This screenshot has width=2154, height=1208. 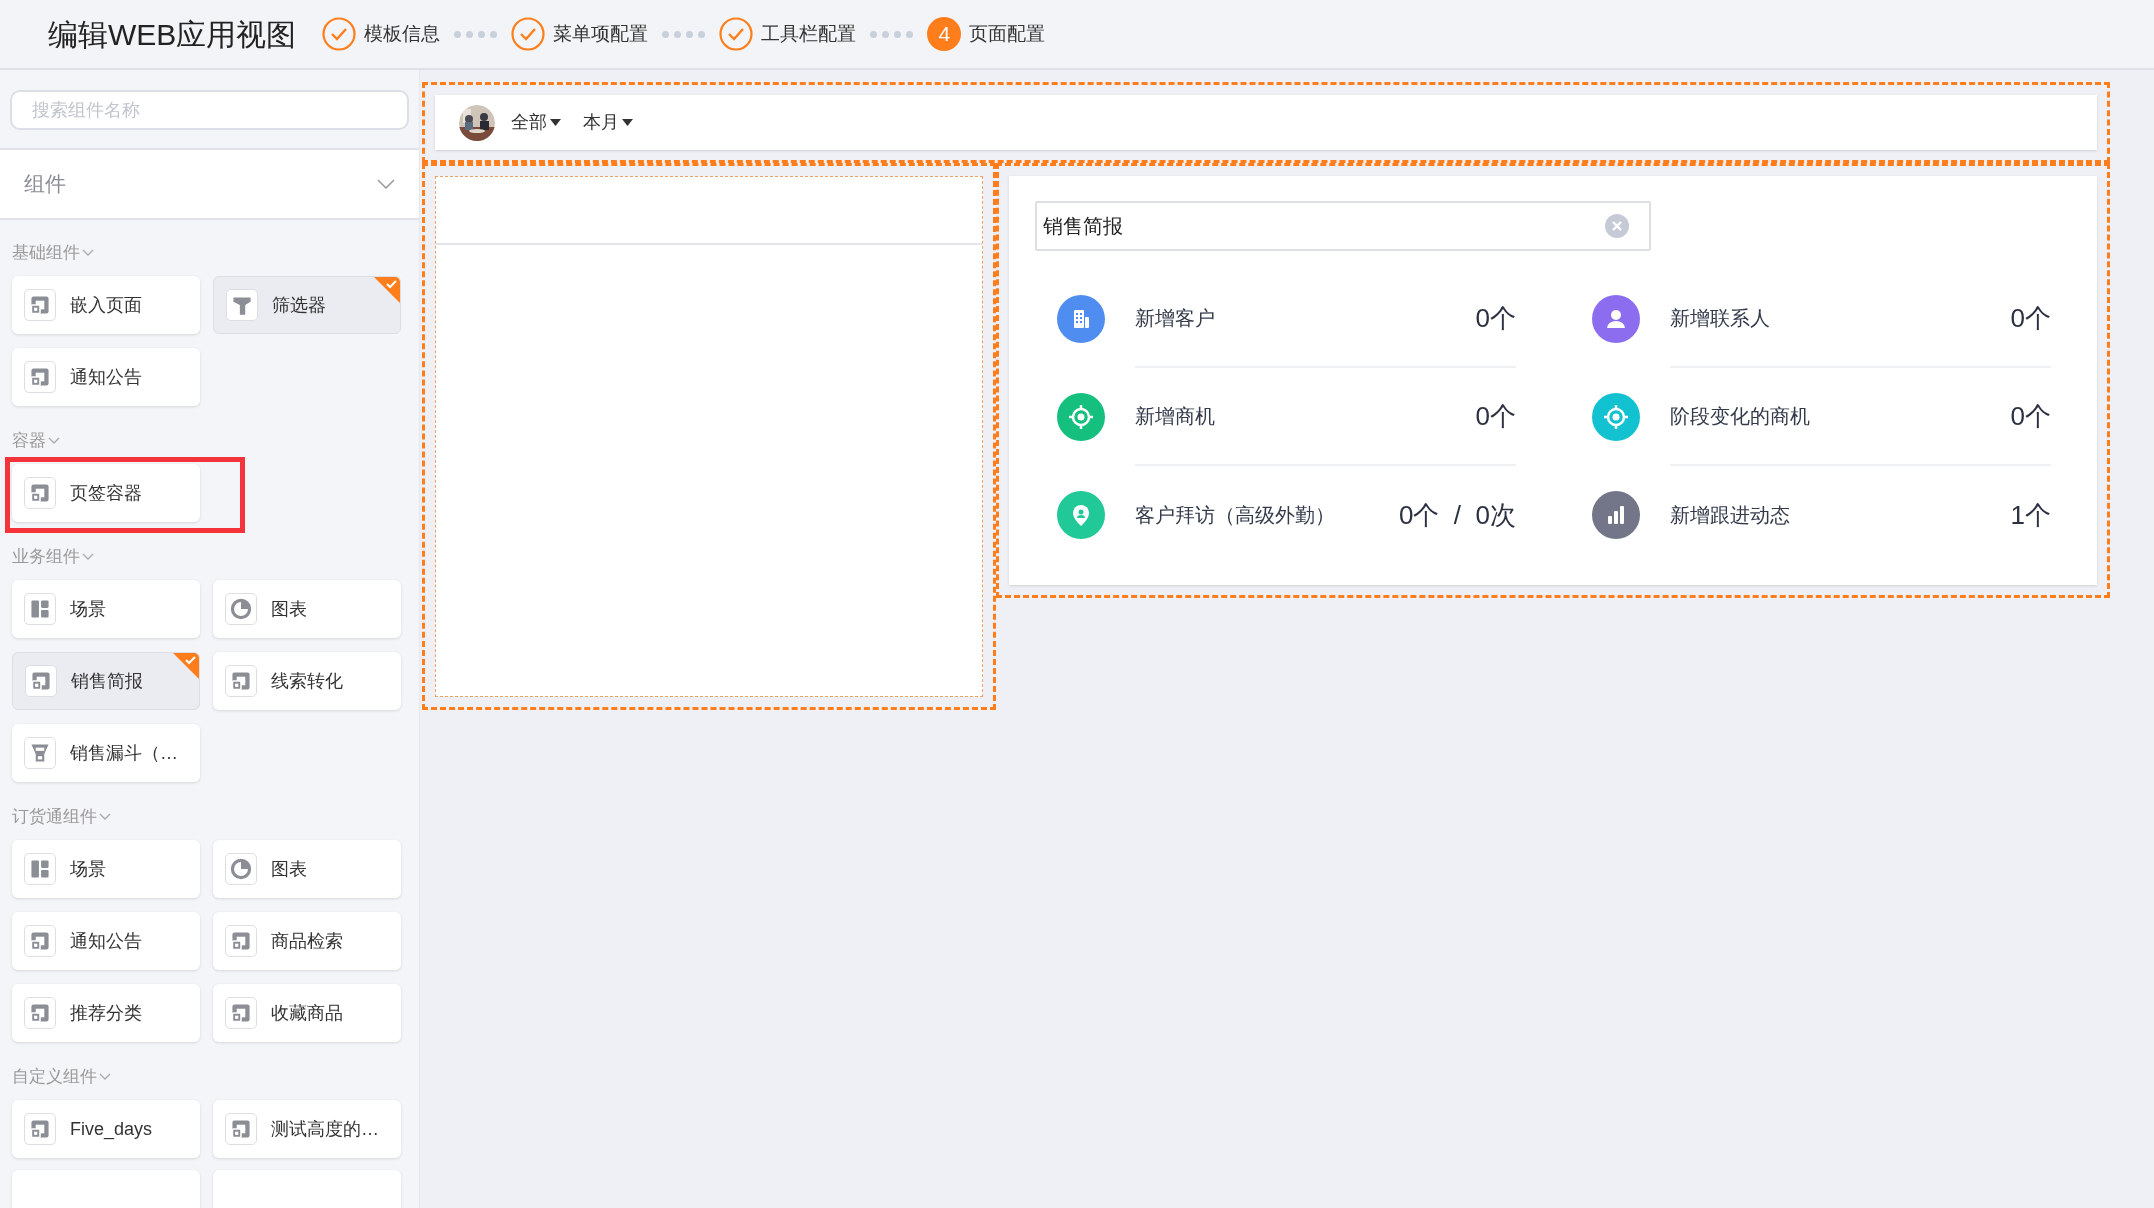 What do you see at coordinates (106, 1013) in the screenshot?
I see `component-card: 推荐分类` at bounding box center [106, 1013].